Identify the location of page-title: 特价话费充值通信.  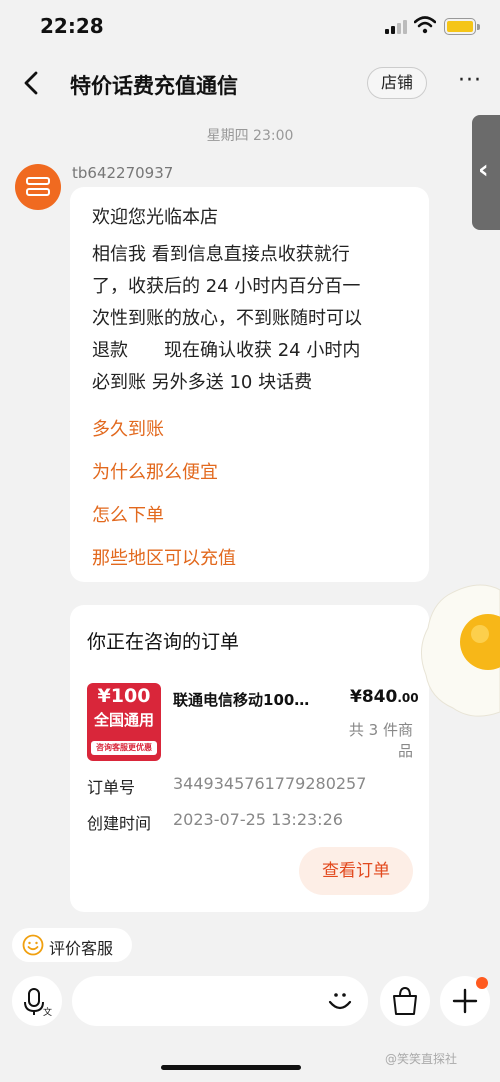
(154, 86).